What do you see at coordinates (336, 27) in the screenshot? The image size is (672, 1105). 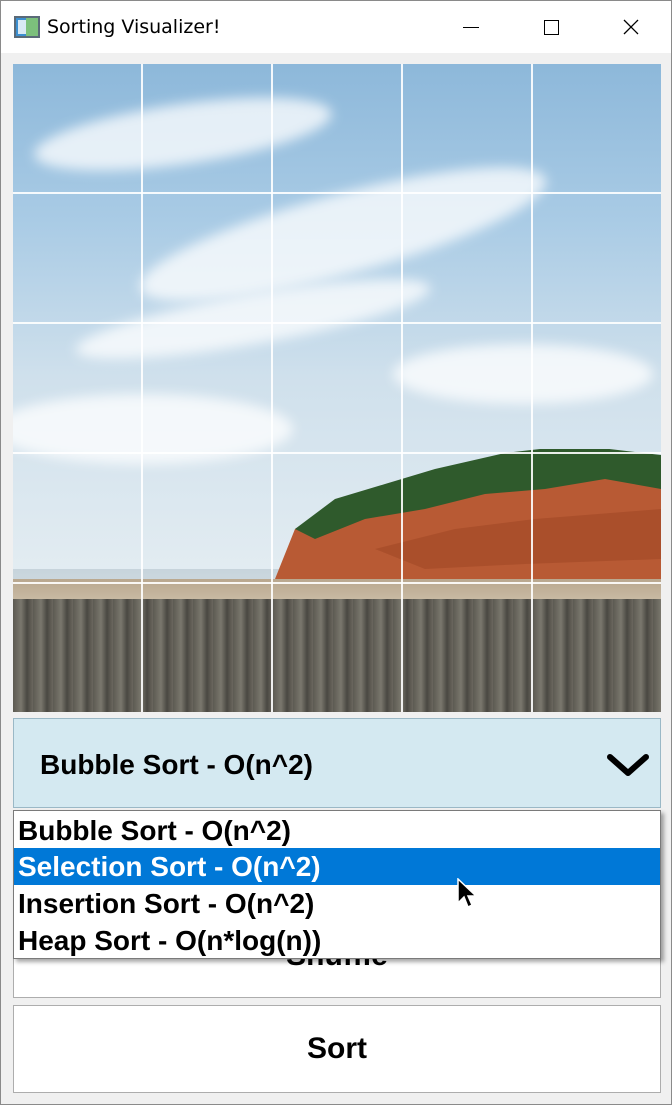 I see `title-bar: Sorting Visualizer!` at bounding box center [336, 27].